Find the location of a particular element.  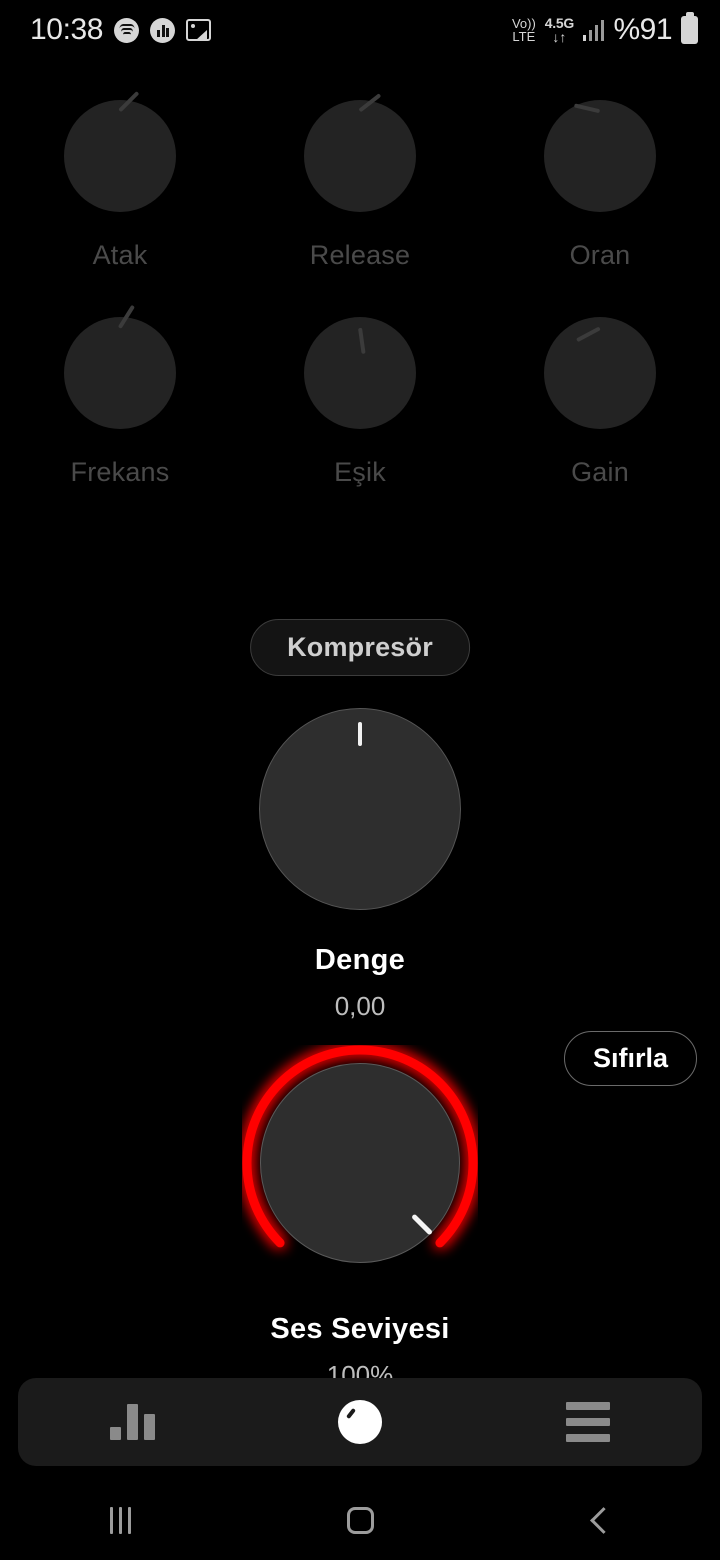

image-icon is located at coordinates (199, 30).